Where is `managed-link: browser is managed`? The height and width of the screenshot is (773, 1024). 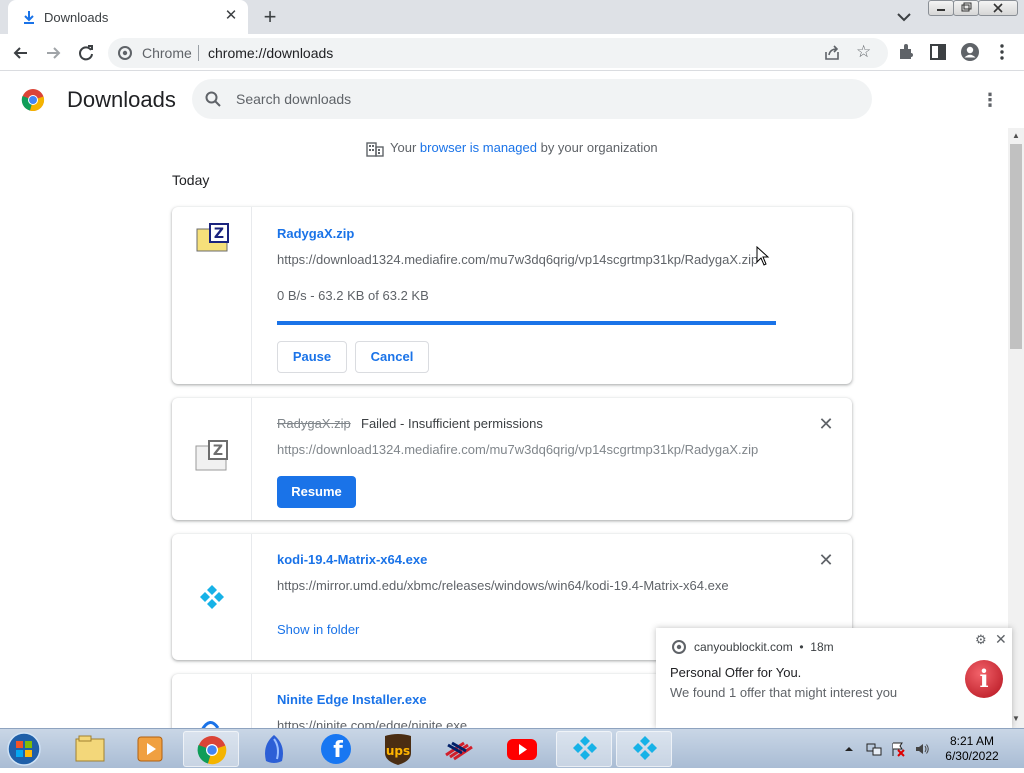
managed-link: browser is managed is located at coordinates (478, 147).